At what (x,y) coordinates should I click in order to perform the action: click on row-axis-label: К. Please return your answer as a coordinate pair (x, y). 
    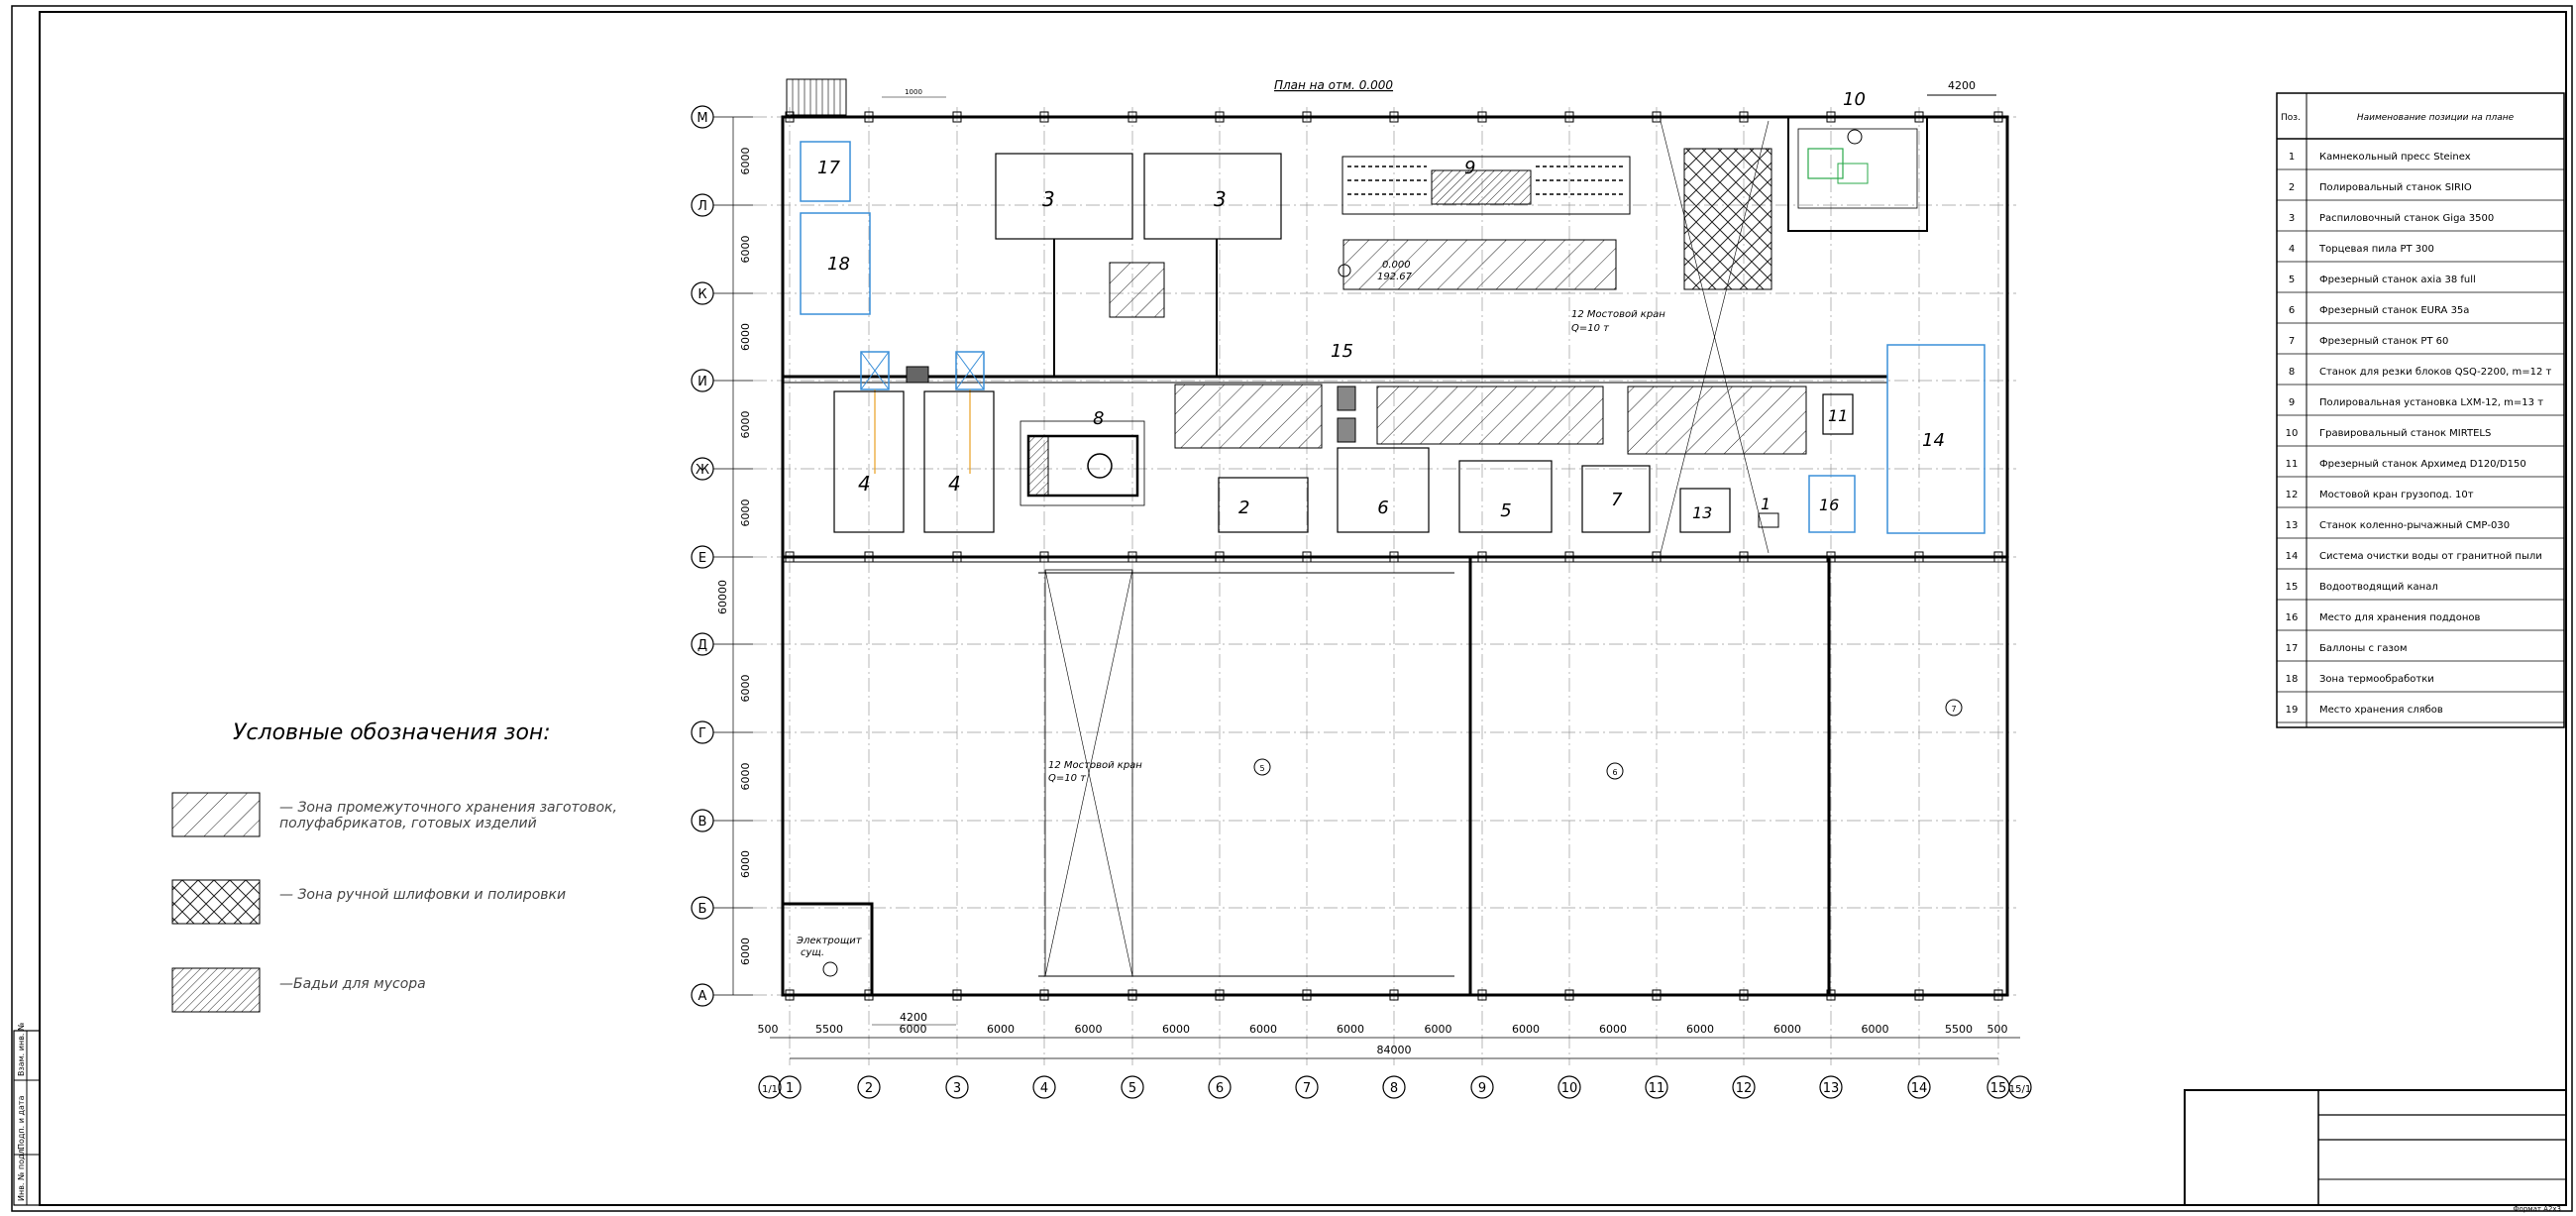
    Looking at the image, I should click on (702, 294).